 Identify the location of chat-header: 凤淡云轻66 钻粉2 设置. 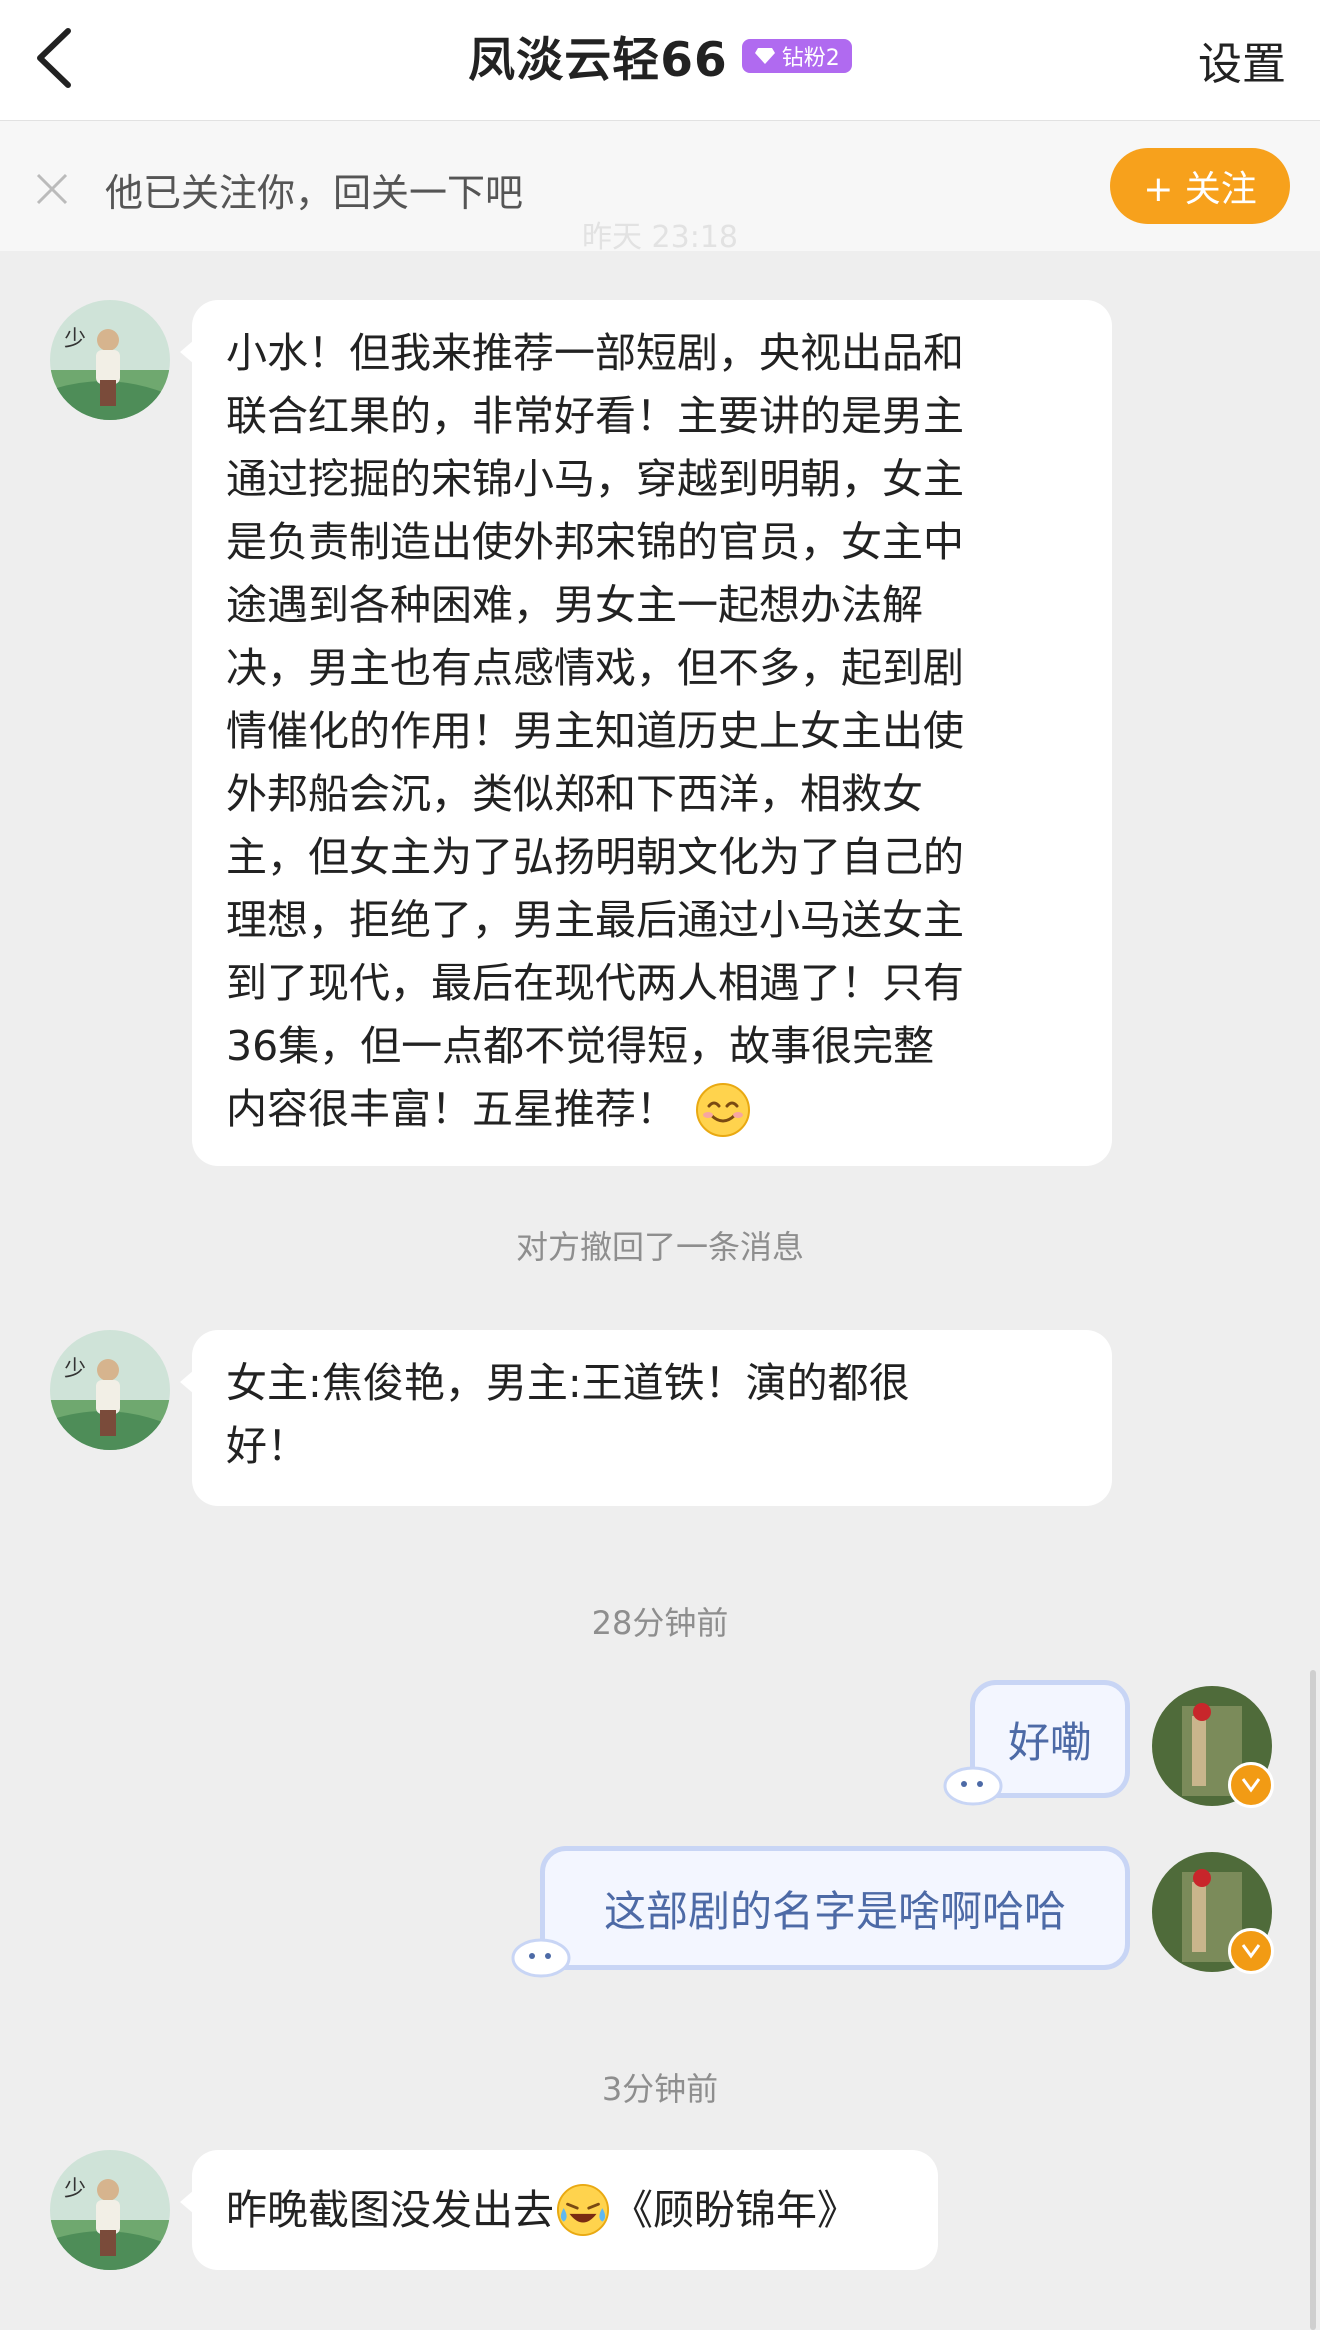
(660, 60).